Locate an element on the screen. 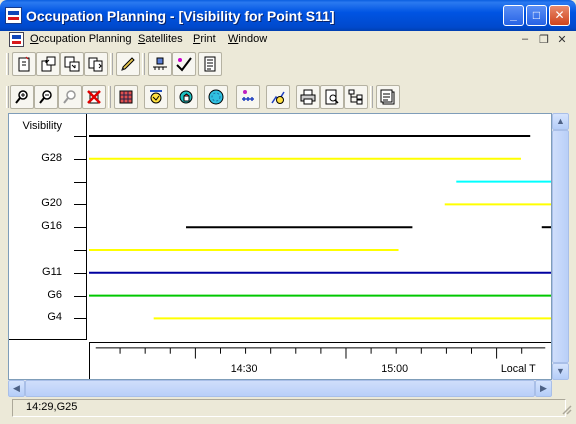  tree-button is located at coordinates (356, 97).